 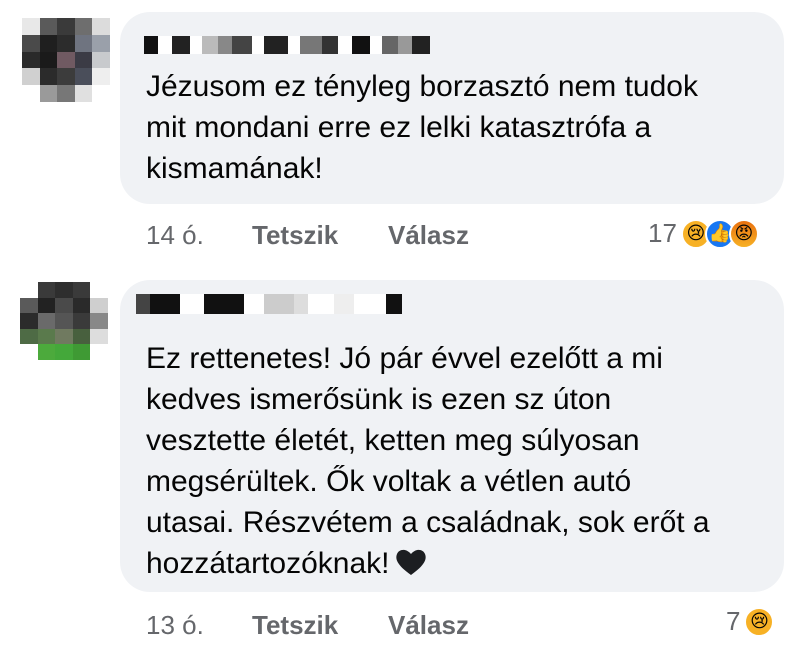 What do you see at coordinates (175, 625) in the screenshot?
I see `comment-time: 13 ó.` at bounding box center [175, 625].